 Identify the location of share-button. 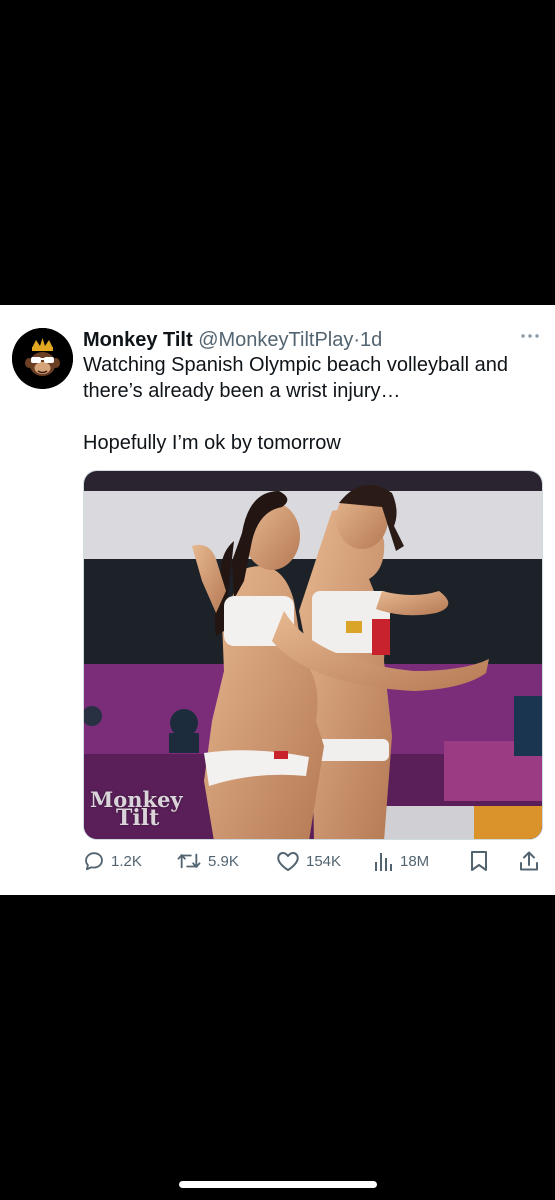
(532, 861).